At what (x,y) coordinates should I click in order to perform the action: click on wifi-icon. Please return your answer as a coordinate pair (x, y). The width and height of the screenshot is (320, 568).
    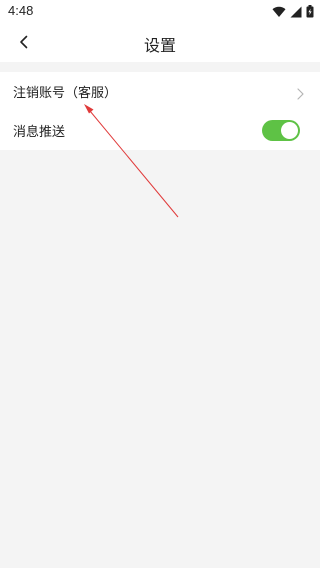
    Looking at the image, I should click on (279, 12).